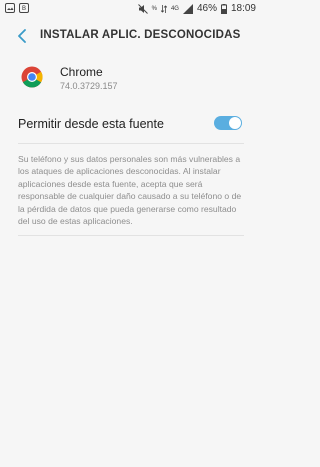  Describe the element at coordinates (10, 8) in the screenshot. I see `image-icon` at that location.